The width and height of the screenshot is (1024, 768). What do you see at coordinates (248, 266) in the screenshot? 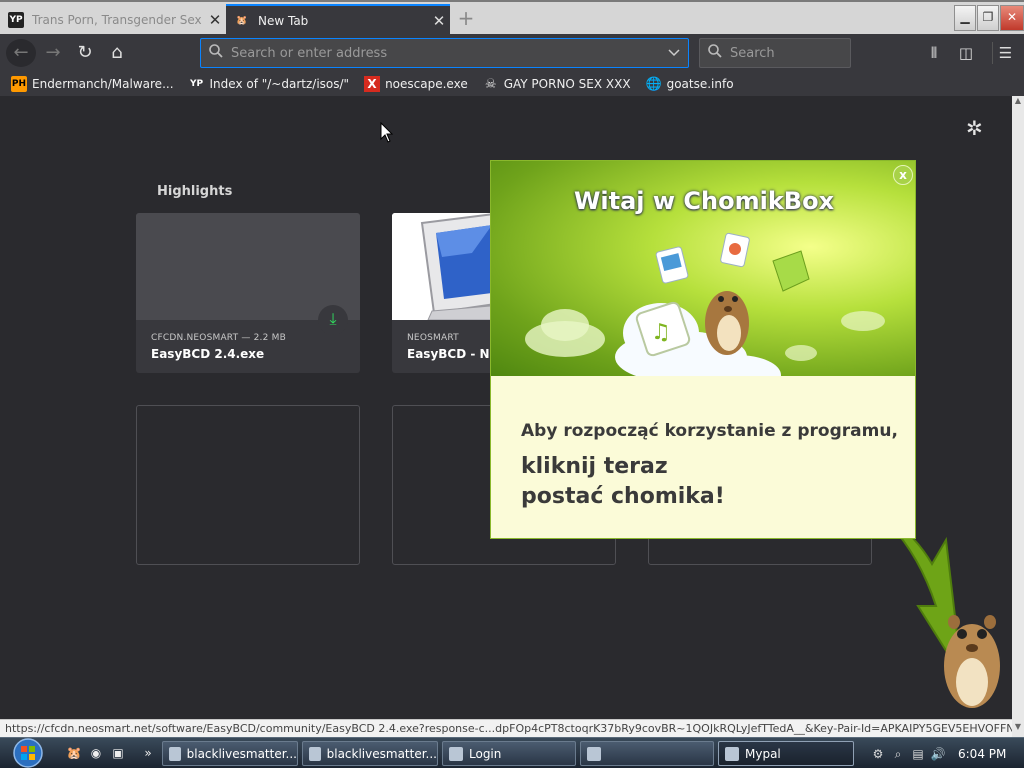
I see `card-thumbnail` at bounding box center [248, 266].